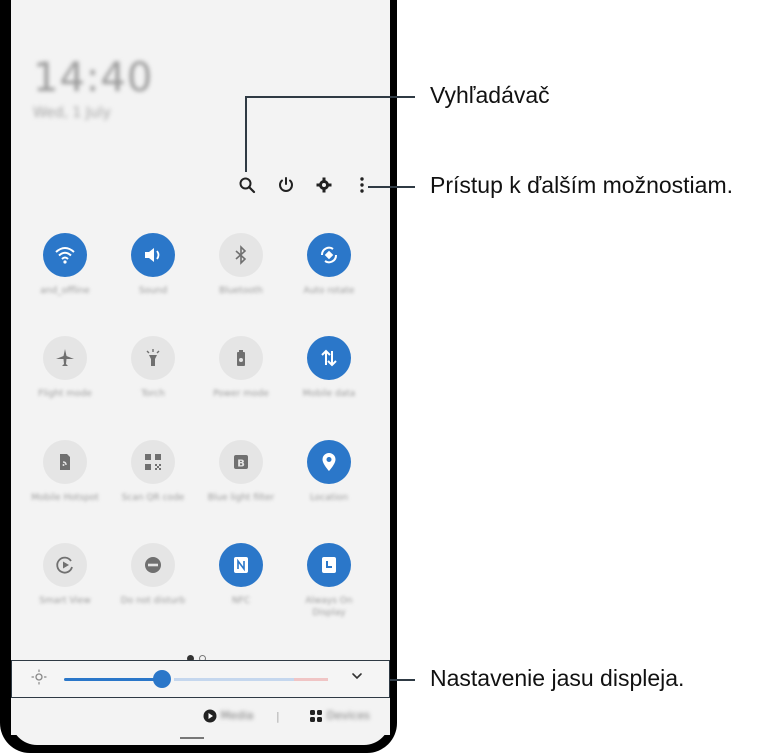 This screenshot has height=753, width=777. I want to click on torch-icon, so click(153, 358).